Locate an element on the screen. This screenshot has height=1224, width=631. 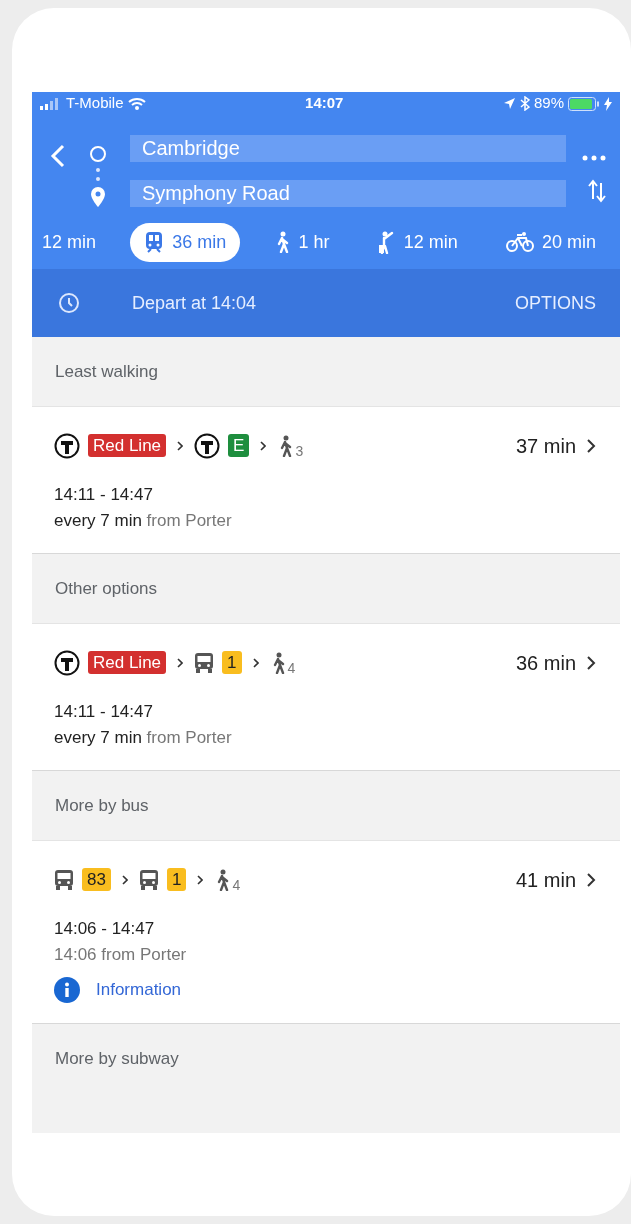
origin-field: Cambridge is located at coordinates (348, 148).